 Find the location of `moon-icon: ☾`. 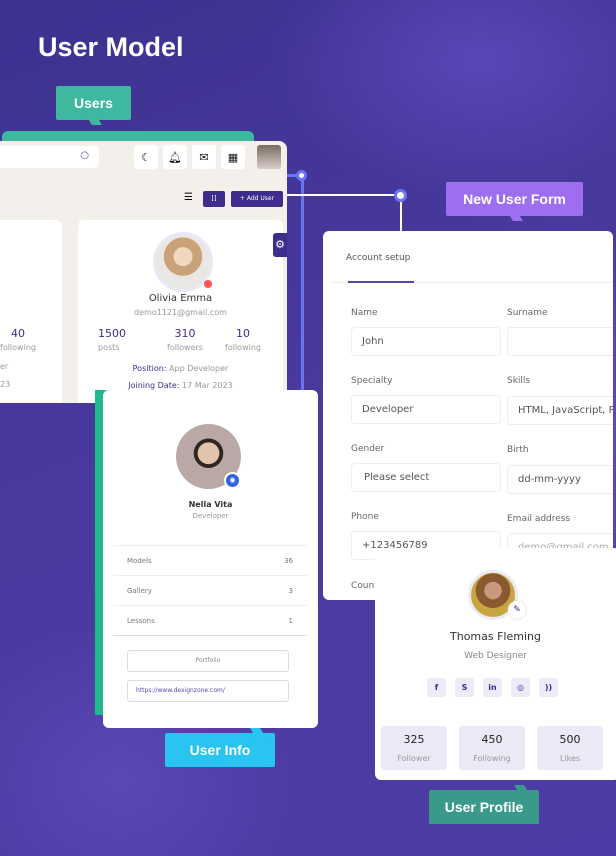

moon-icon: ☾ is located at coordinates (146, 157).